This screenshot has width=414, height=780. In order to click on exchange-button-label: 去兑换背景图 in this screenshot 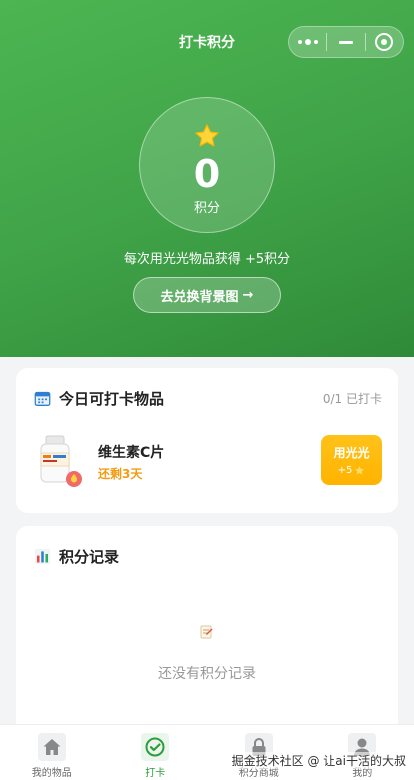, I will do `click(199, 297)`.